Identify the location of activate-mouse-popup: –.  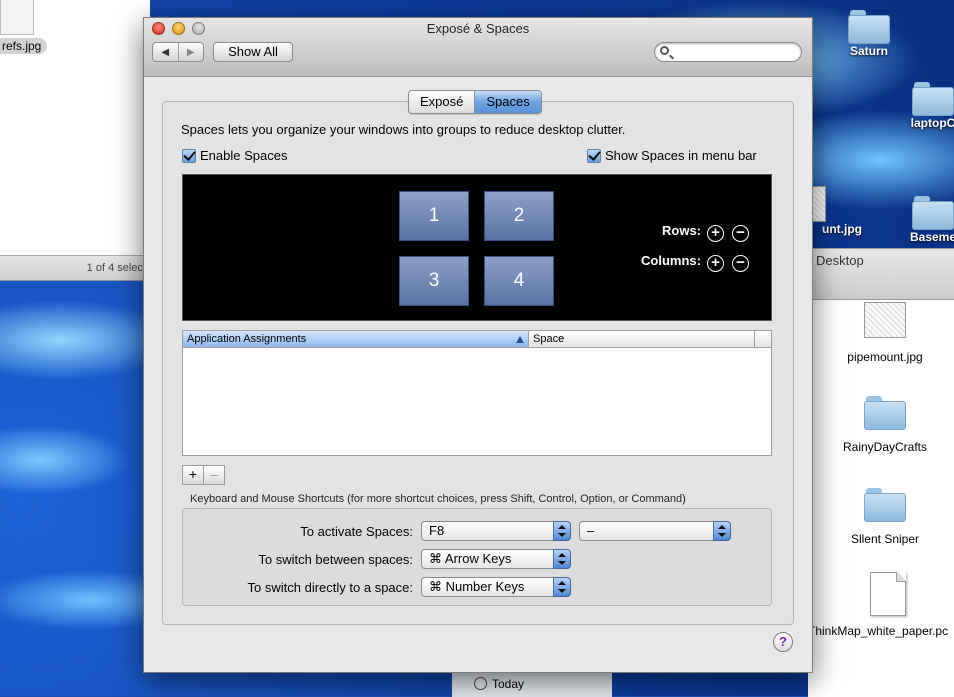
(655, 531).